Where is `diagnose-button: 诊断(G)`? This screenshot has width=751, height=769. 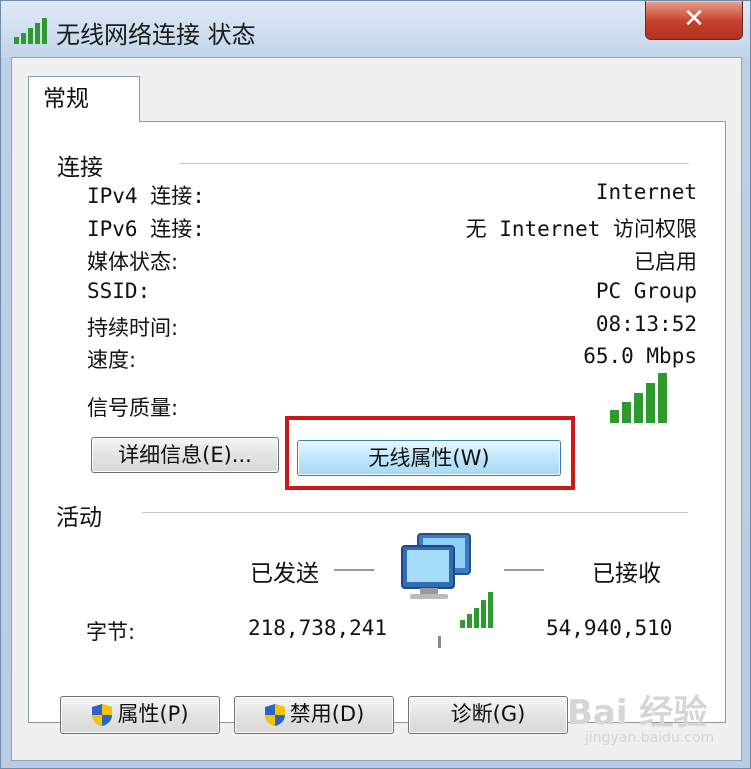 diagnose-button: 诊断(G) is located at coordinates (488, 715).